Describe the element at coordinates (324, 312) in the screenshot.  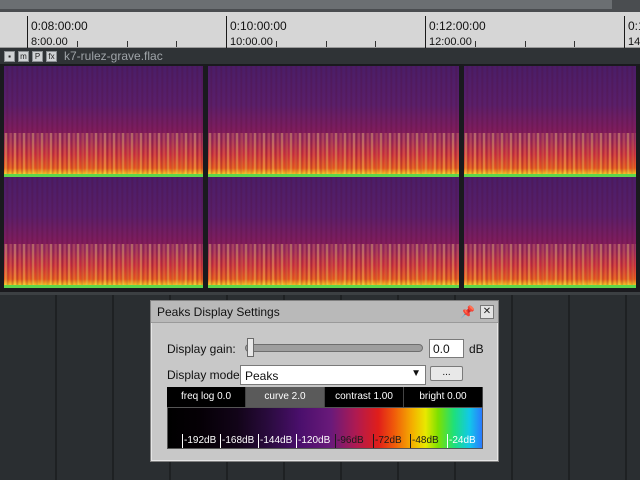
I see `dialog-titlebar: Peaks Display Settings 📌 ✕` at that location.